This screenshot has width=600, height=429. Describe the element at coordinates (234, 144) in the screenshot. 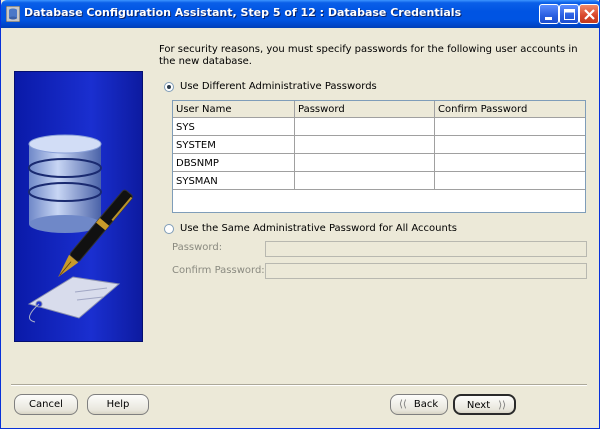

I see `cell-user-name: SYSTEM` at that location.